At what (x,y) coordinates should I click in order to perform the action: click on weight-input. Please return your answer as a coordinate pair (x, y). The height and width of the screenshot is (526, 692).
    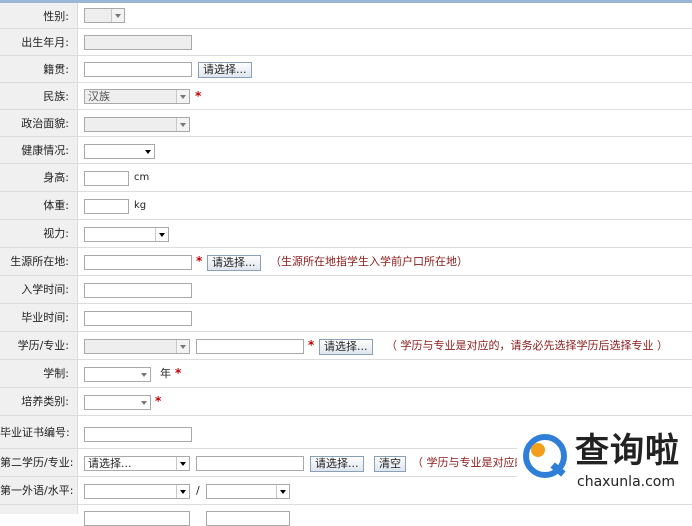
    Looking at the image, I should click on (106, 206).